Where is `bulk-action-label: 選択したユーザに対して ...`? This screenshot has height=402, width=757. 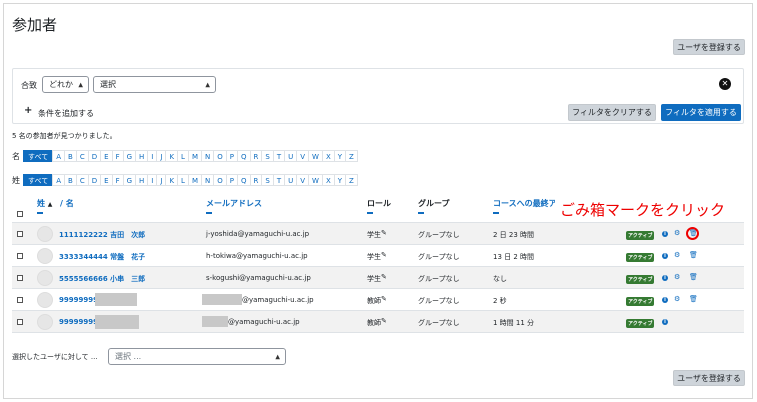 bulk-action-label: 選択したユーザに対して ... is located at coordinates (55, 357).